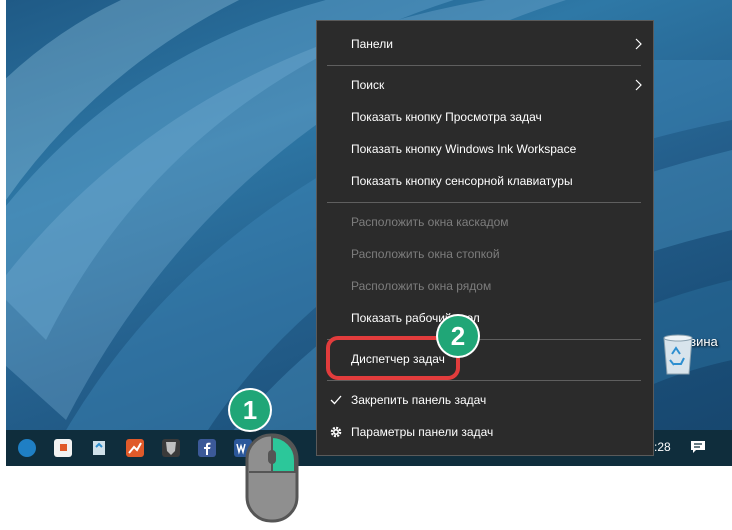 The height and width of the screenshot is (530, 732). What do you see at coordinates (171, 448) in the screenshot?
I see `game-icon` at bounding box center [171, 448].